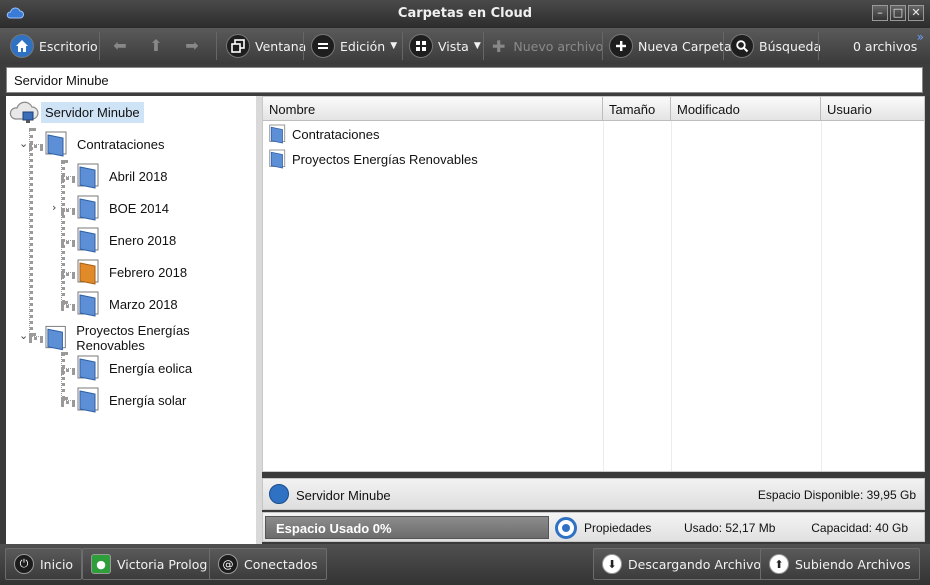 The width and height of the screenshot is (930, 585). I want to click on nueva-carpeta-label: Nueva Carpeta, so click(685, 46).